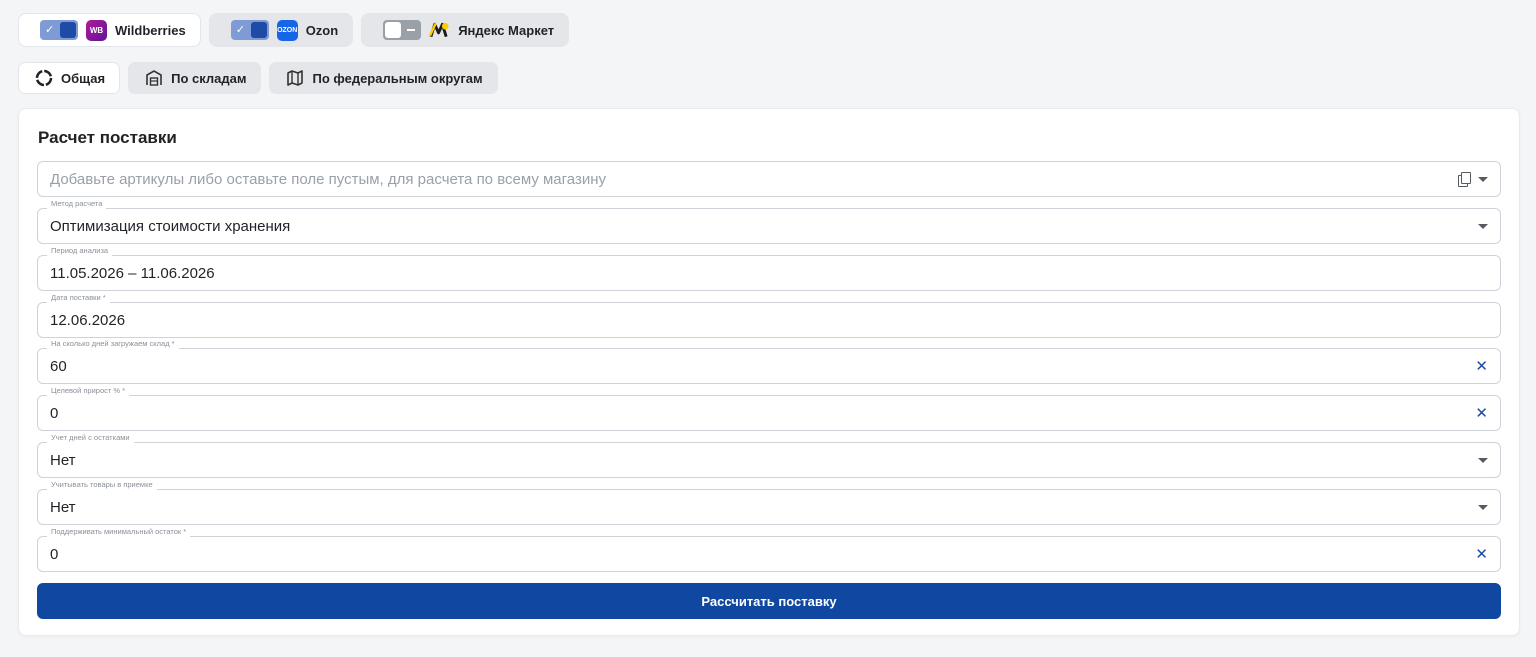 This screenshot has width=1536, height=657. I want to click on tab-warehouses: По складам, so click(195, 78).